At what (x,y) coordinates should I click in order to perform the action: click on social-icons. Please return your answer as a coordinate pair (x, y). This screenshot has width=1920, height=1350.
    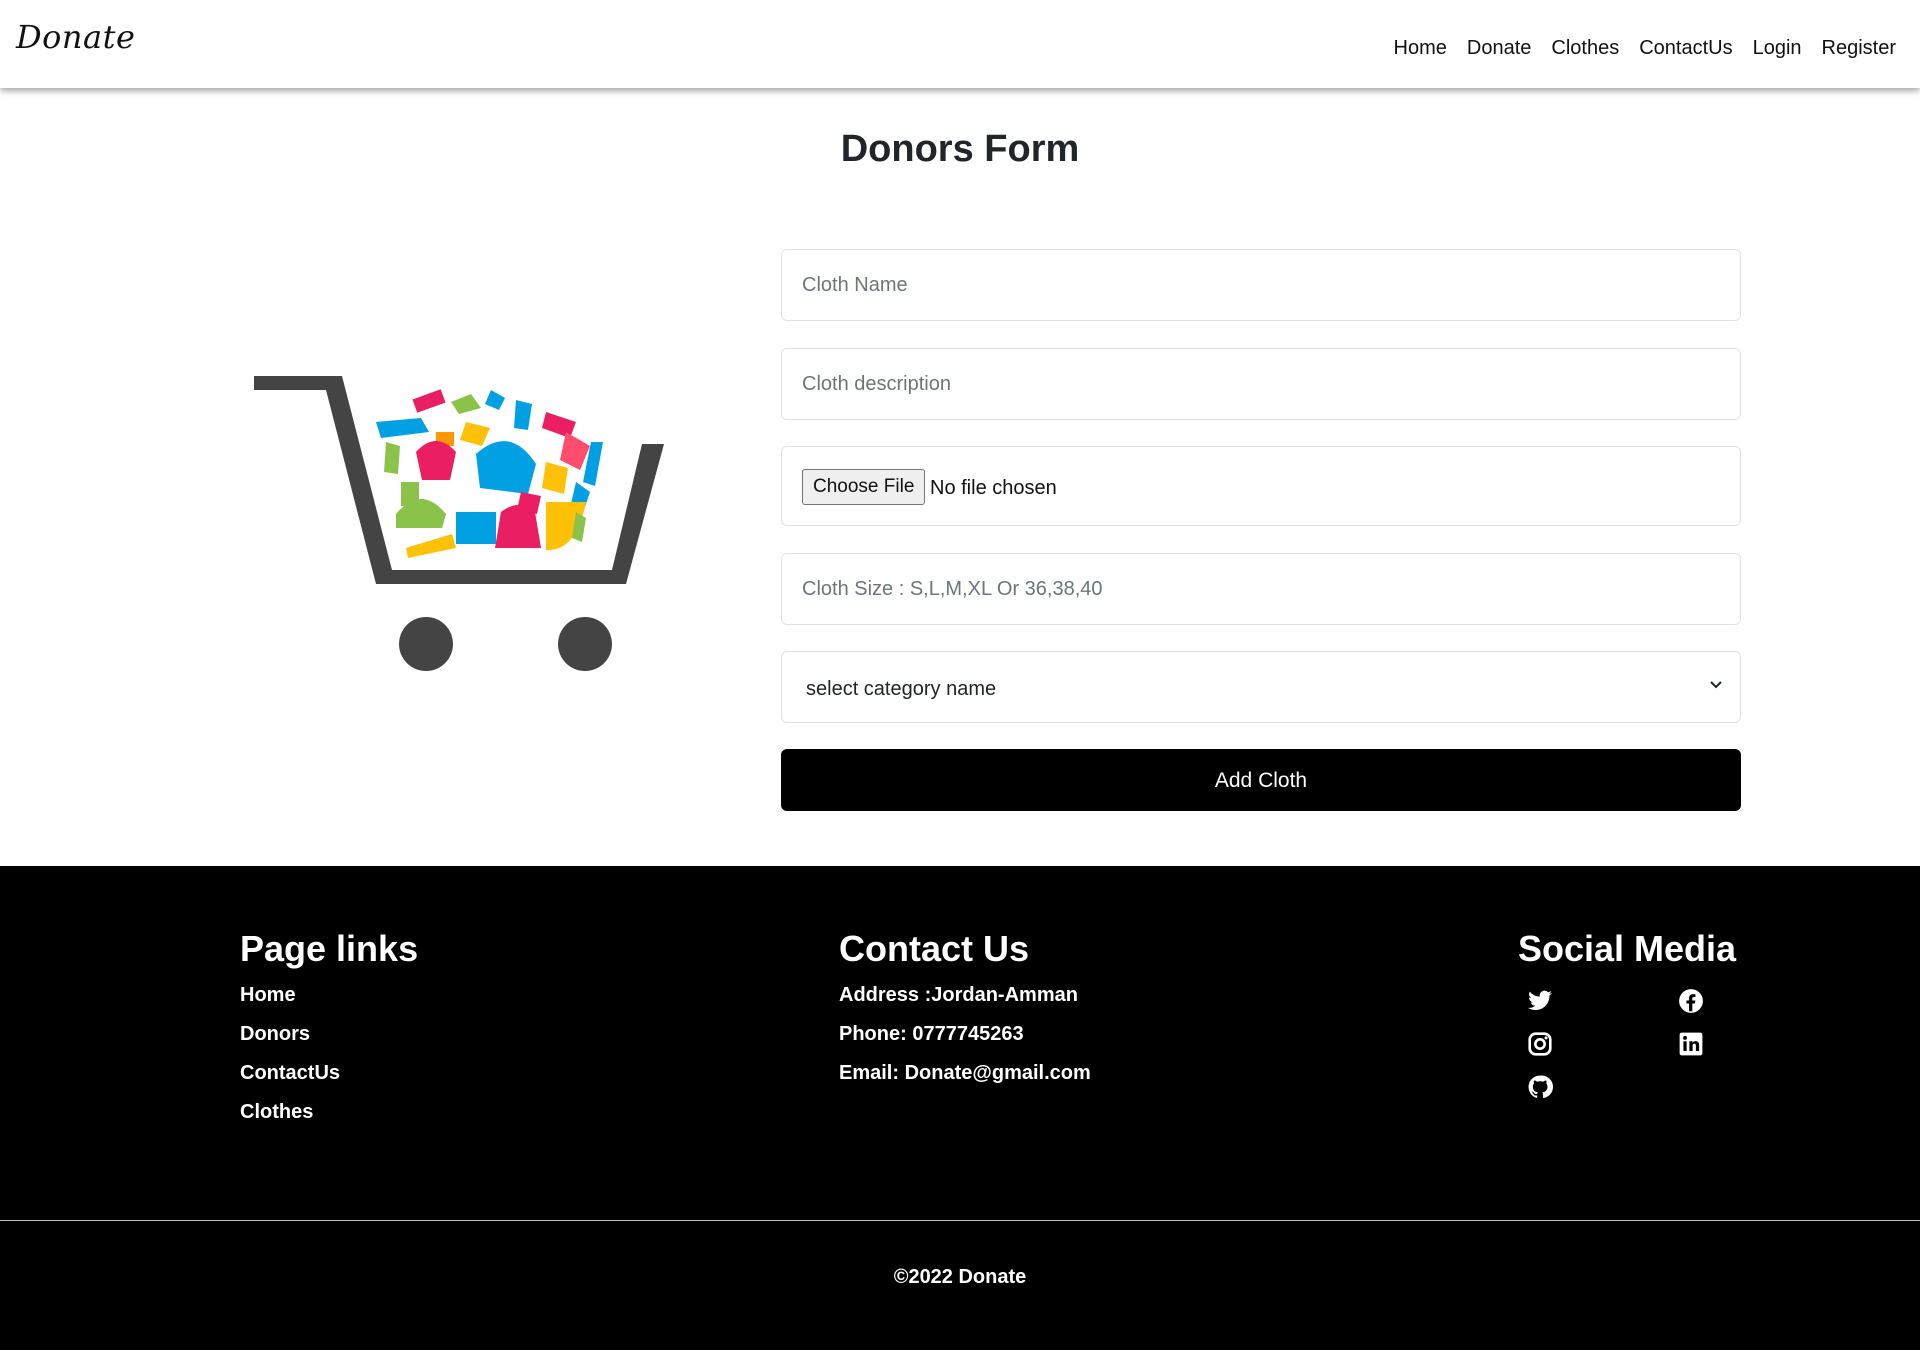
    Looking at the image, I should click on (1618, 1054).